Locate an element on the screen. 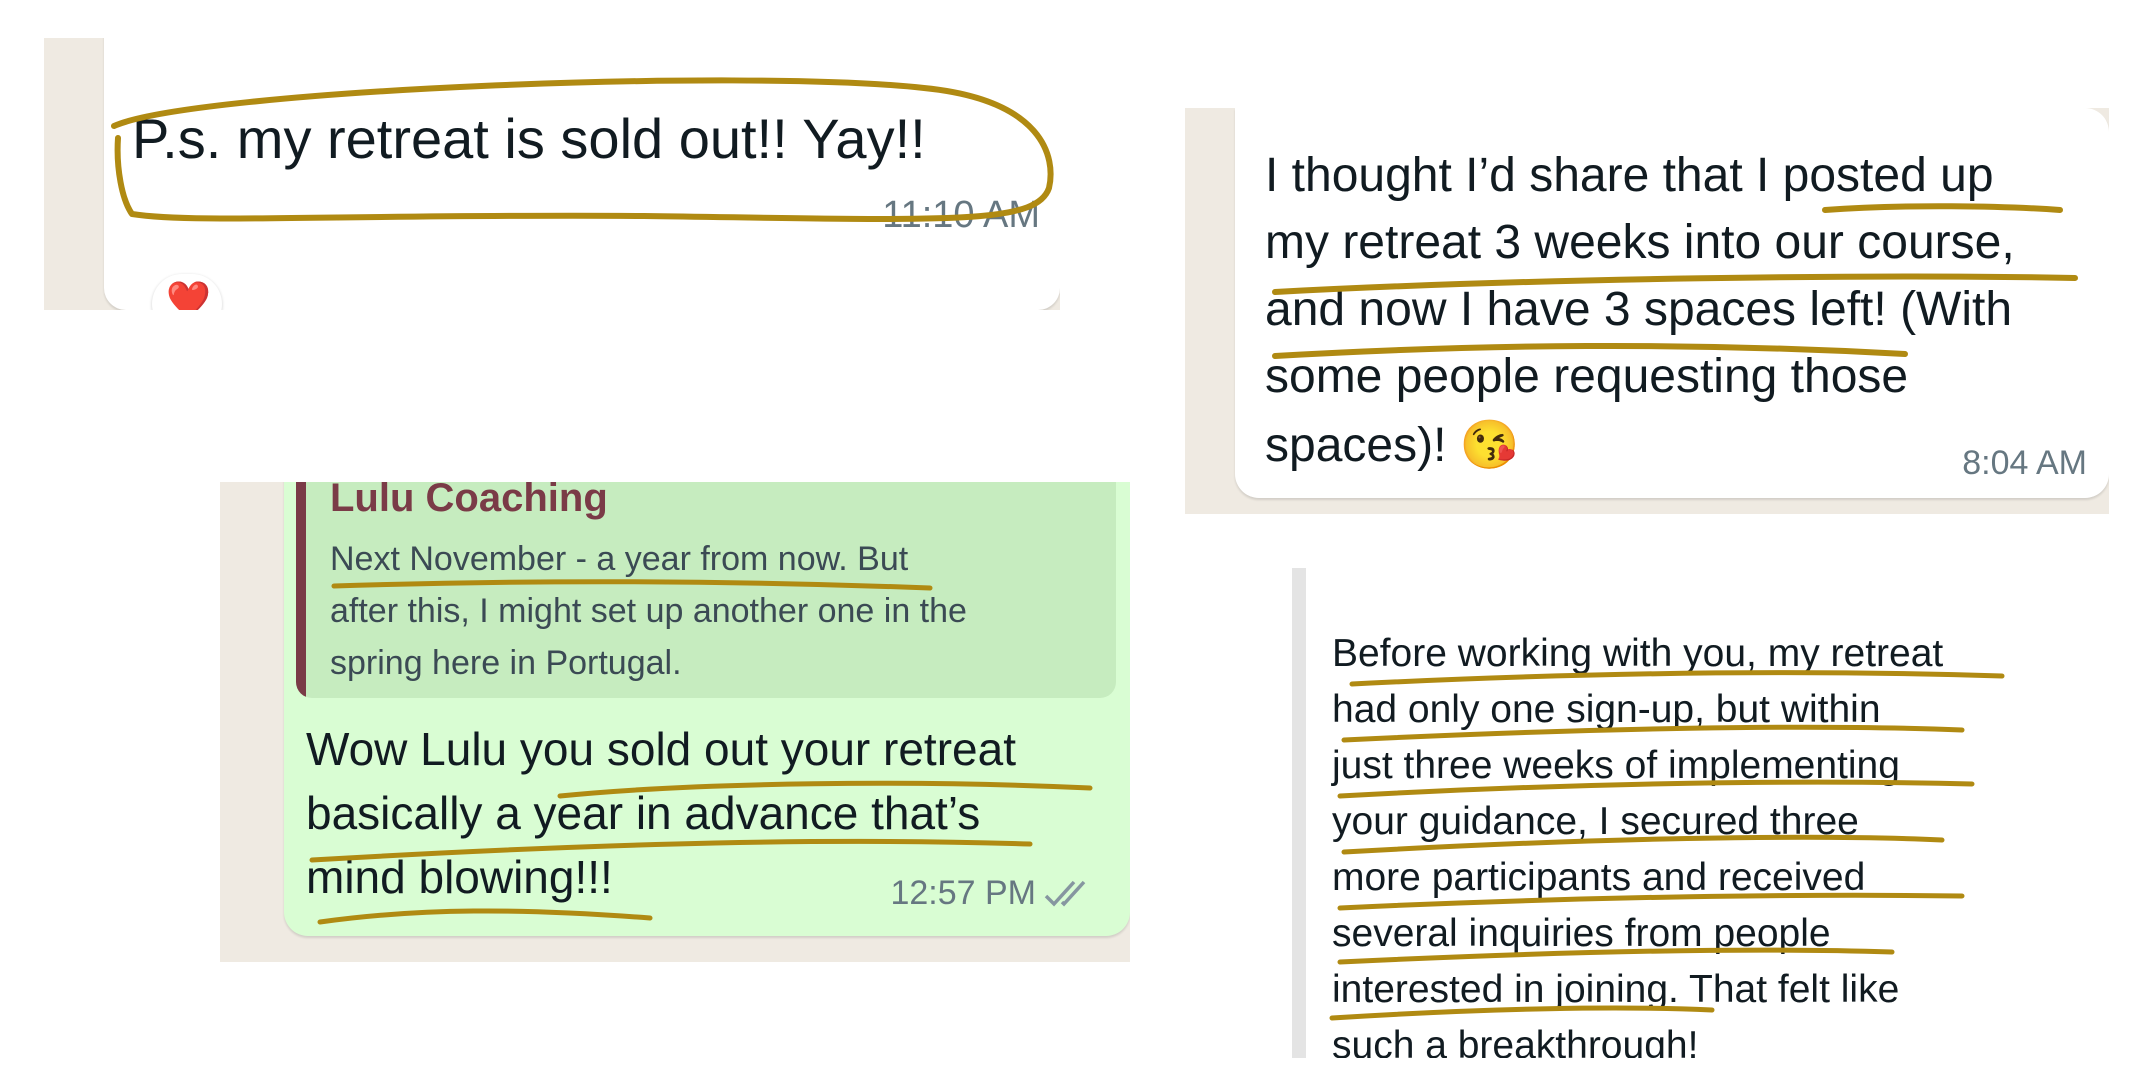  message-line: mind blowing!!! is located at coordinates (459, 877).